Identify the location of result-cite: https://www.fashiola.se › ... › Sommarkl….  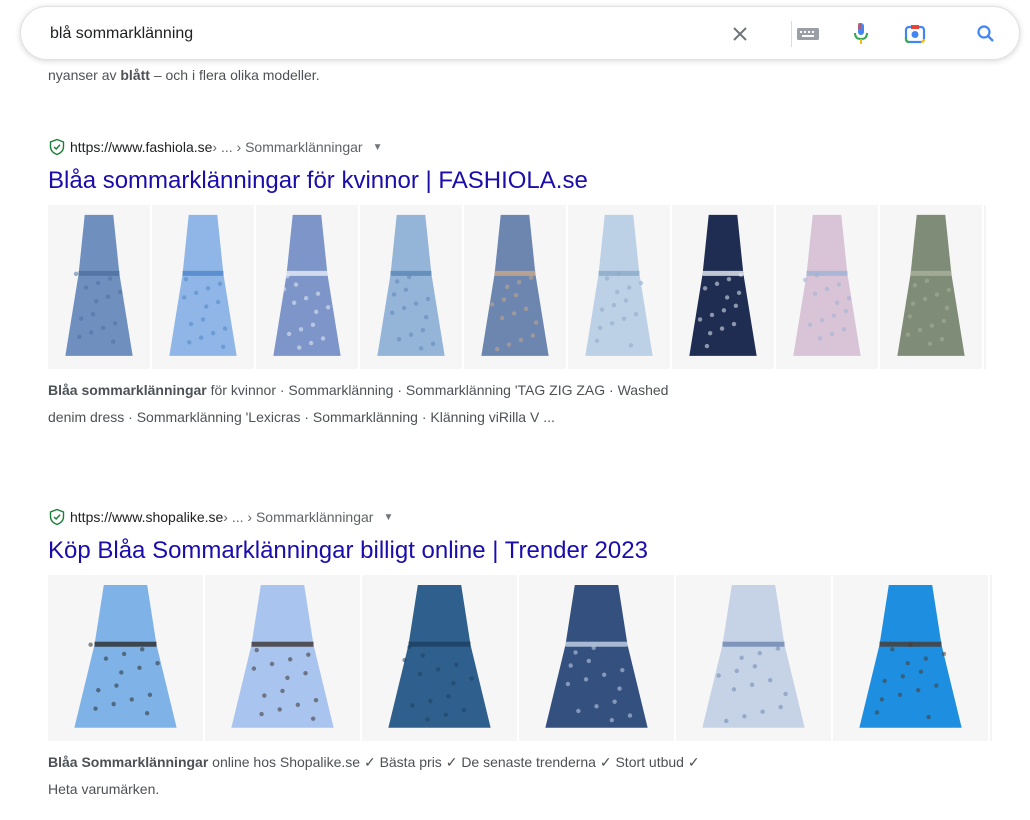
(517, 147).